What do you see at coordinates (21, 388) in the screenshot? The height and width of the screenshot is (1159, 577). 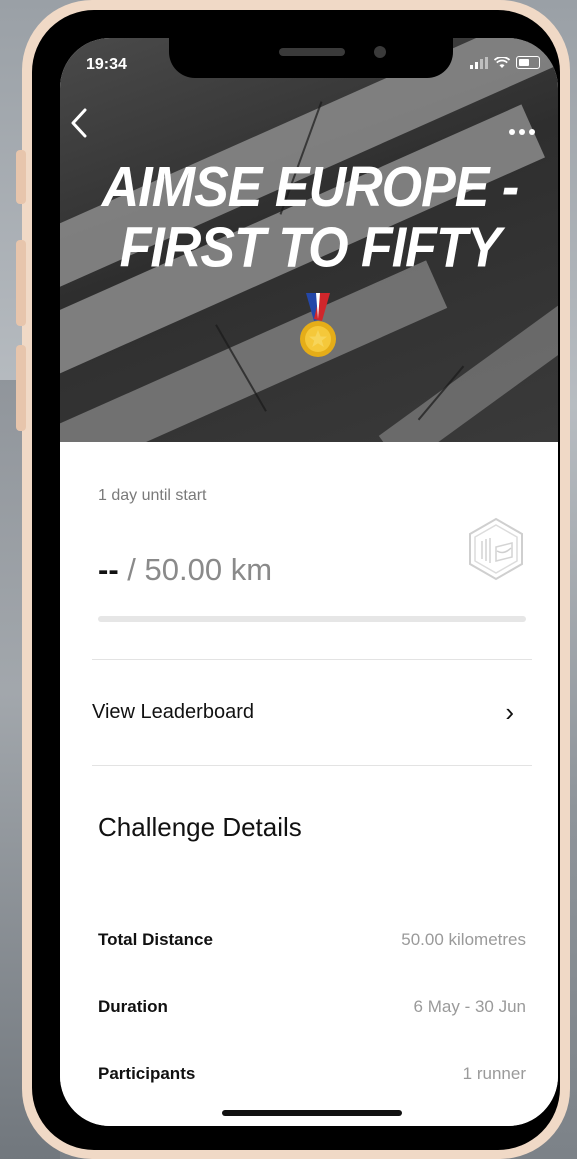 I see `volume-down-button` at bounding box center [21, 388].